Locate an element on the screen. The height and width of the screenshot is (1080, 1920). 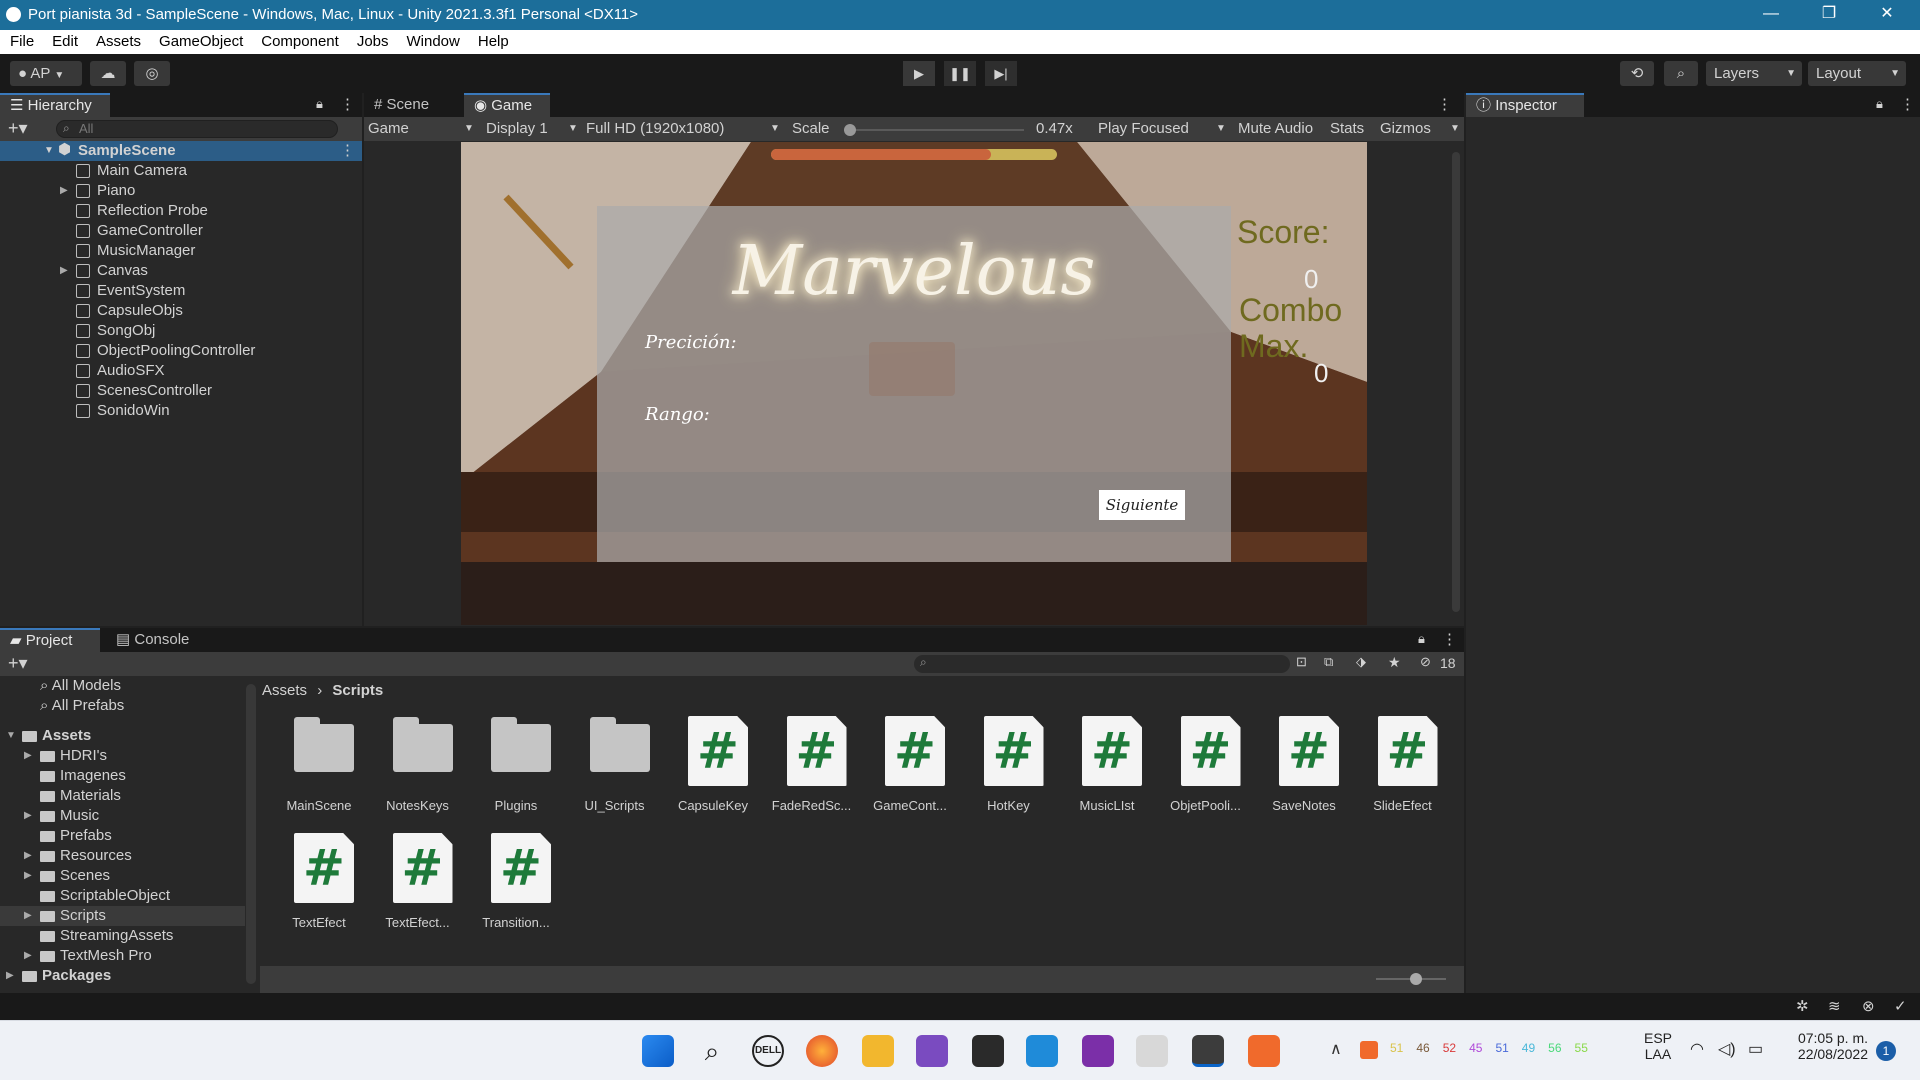
gizmos-dropdown: Gizmos ▼ is located at coordinates (1420, 129).